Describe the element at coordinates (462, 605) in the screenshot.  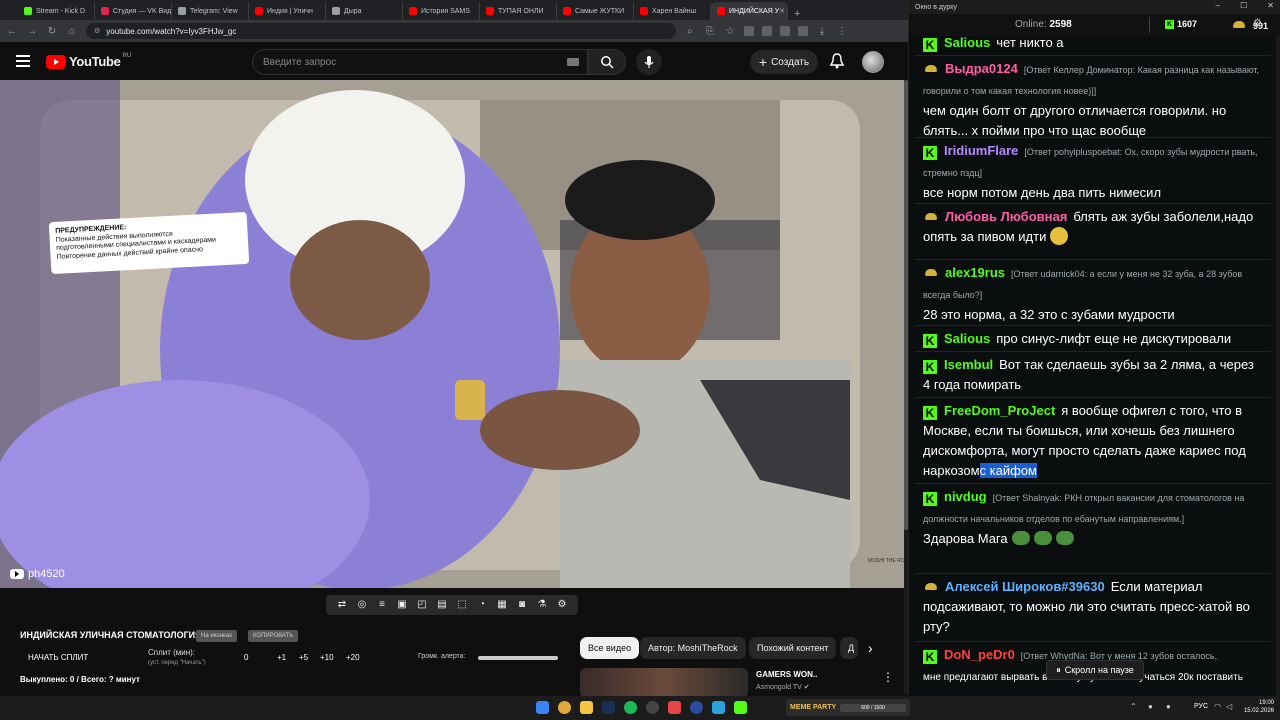
I see `crop-icon: ⬚` at that location.